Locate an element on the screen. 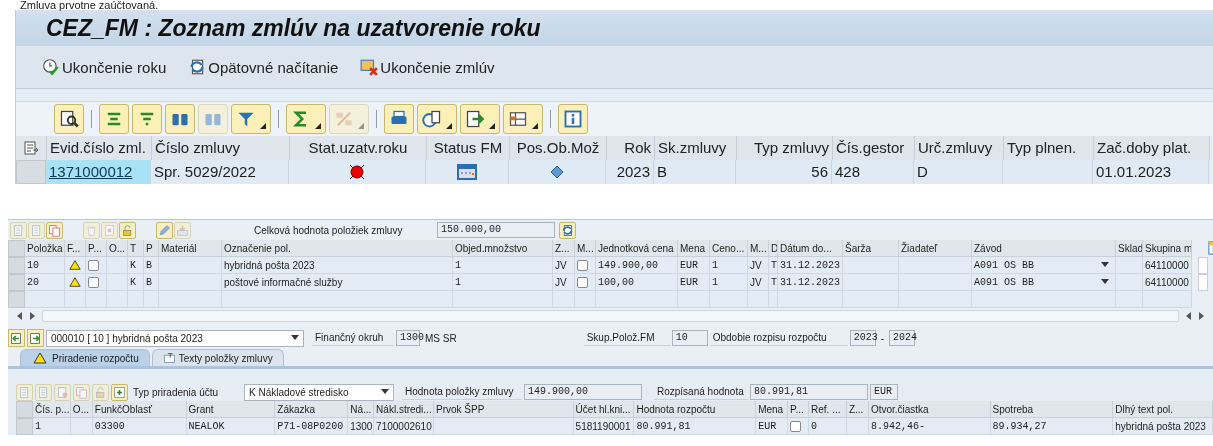 Image resolution: width=1213 pixels, height=446 pixels. column-header: Sklad is located at coordinates (1129, 248).